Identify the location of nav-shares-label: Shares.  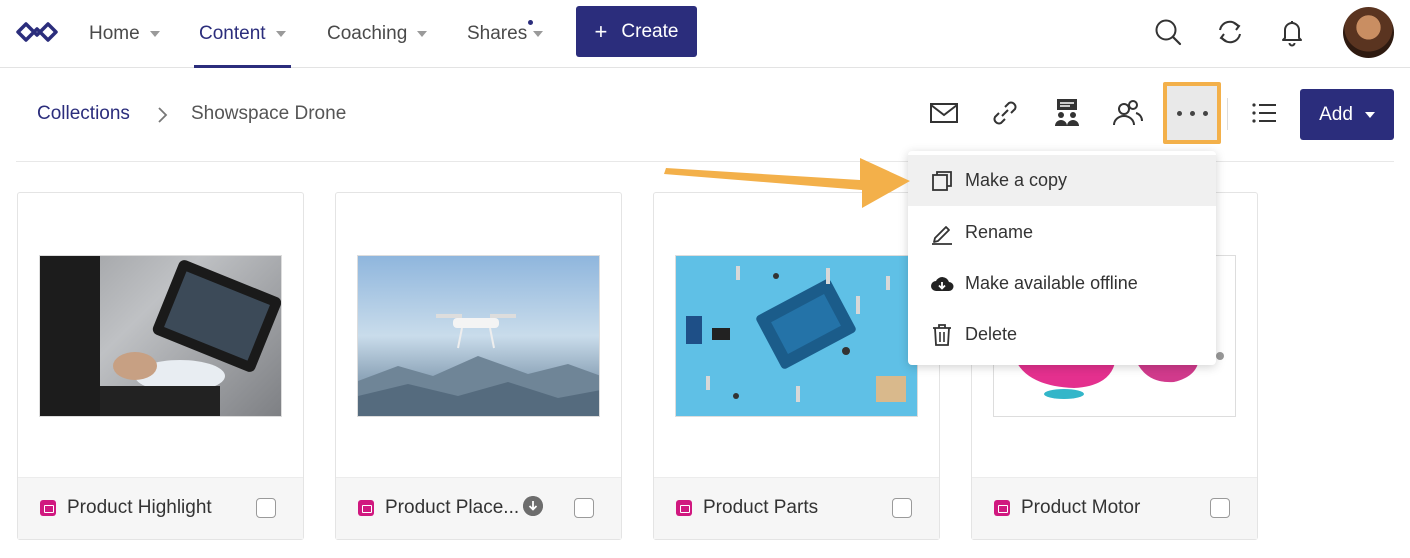
(497, 33).